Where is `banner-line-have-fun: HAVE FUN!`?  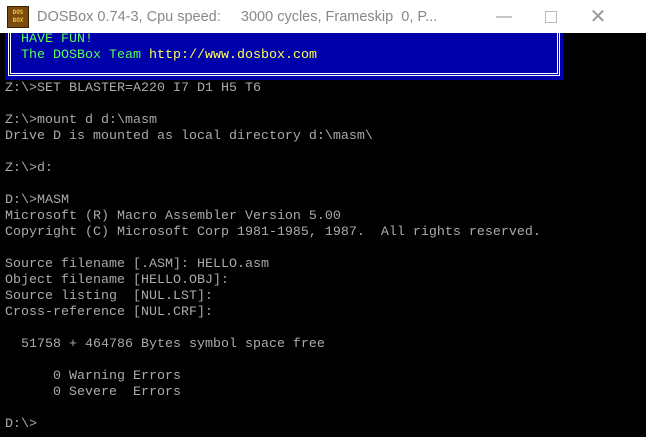 banner-line-have-fun: HAVE FUN! is located at coordinates (57, 39).